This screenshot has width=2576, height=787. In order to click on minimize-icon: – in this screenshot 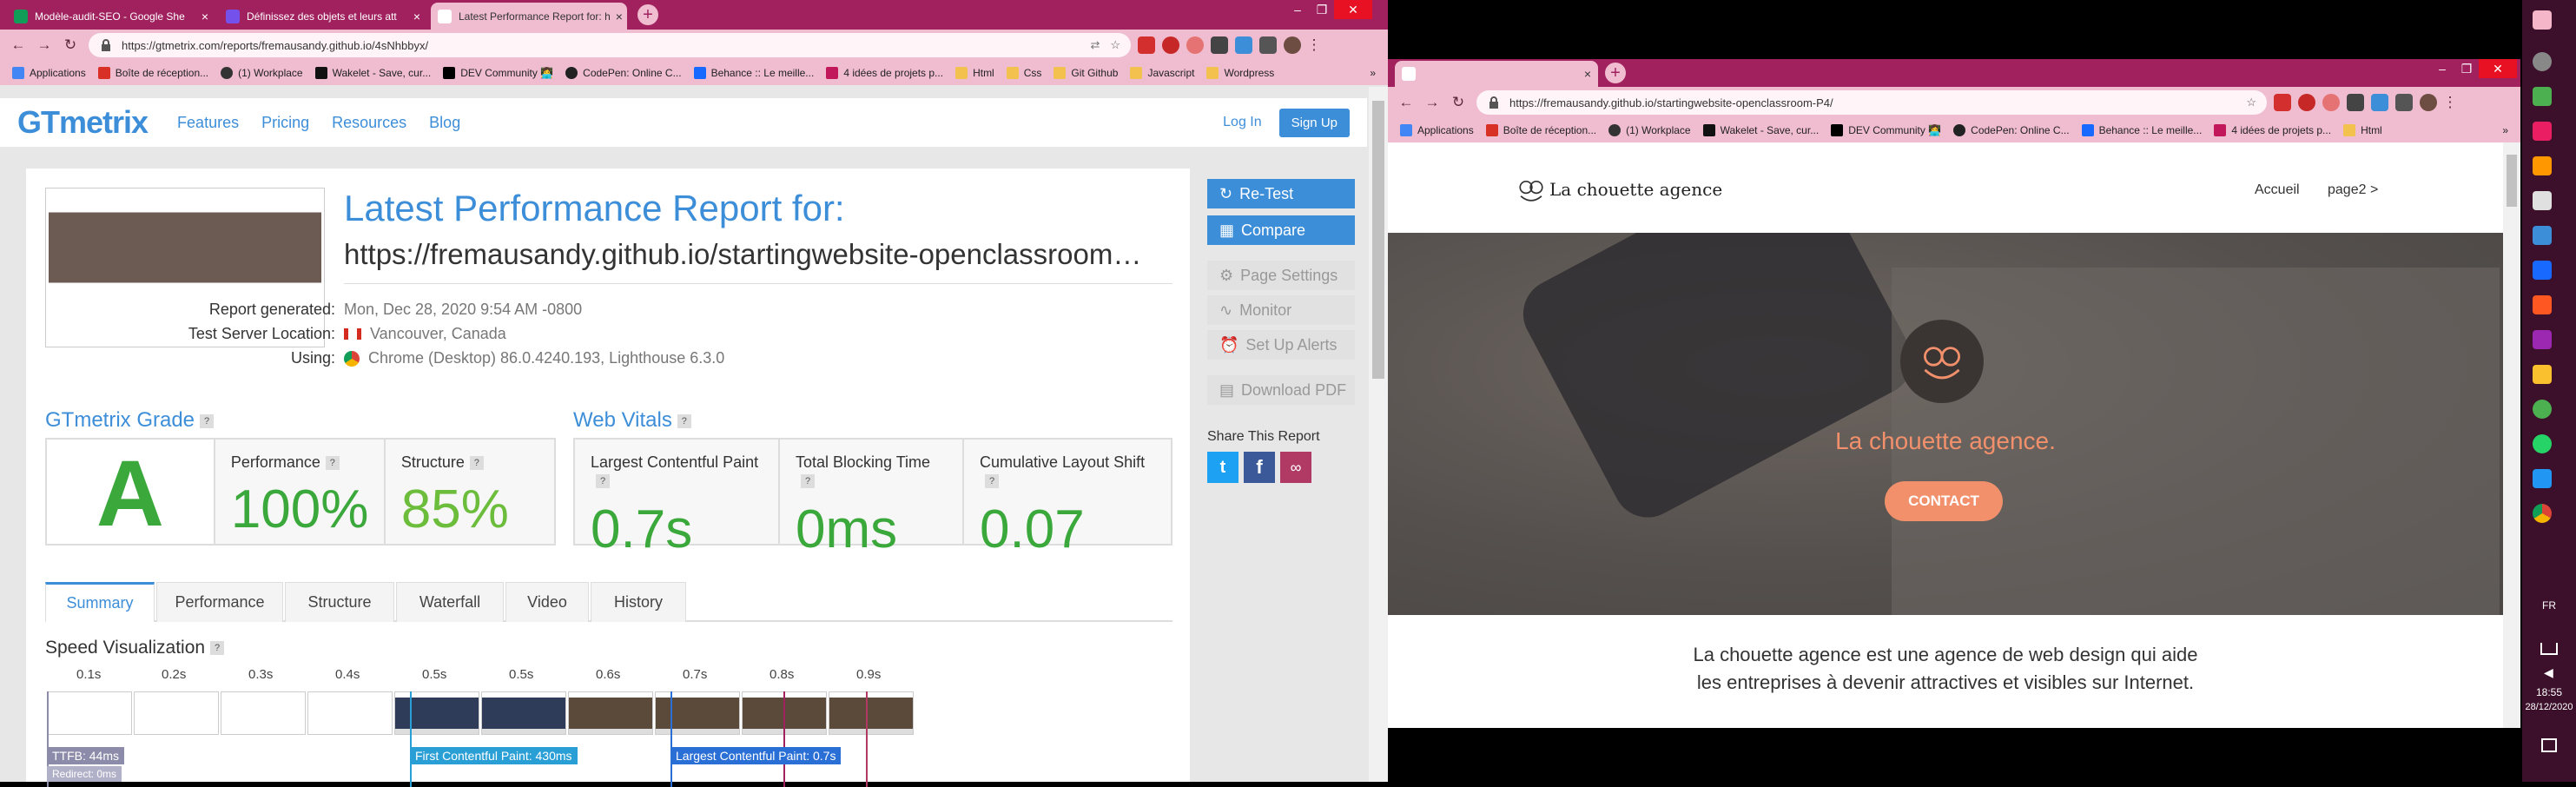, I will do `click(2442, 68)`.